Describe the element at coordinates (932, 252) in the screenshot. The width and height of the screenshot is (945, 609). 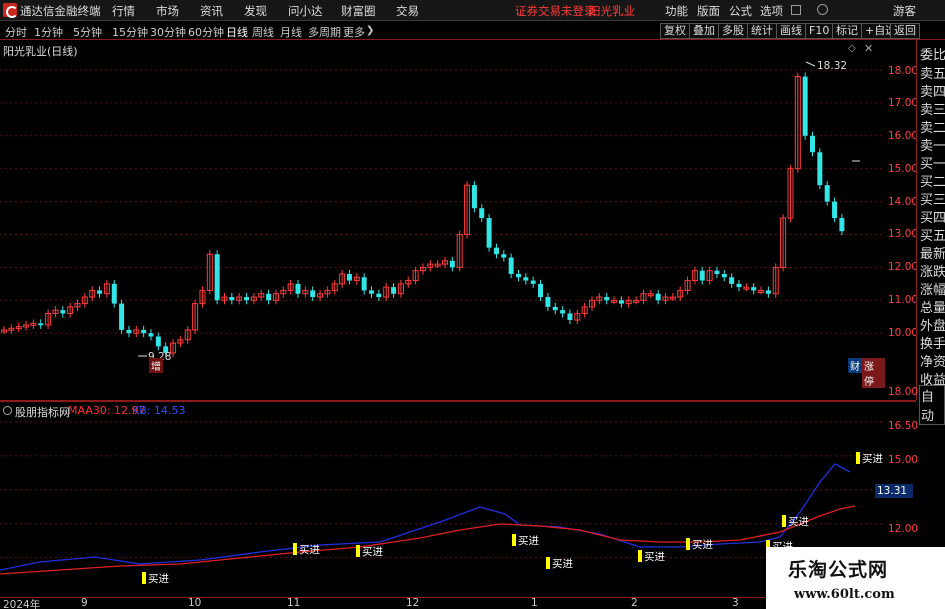
I see `side-item: 最新` at that location.